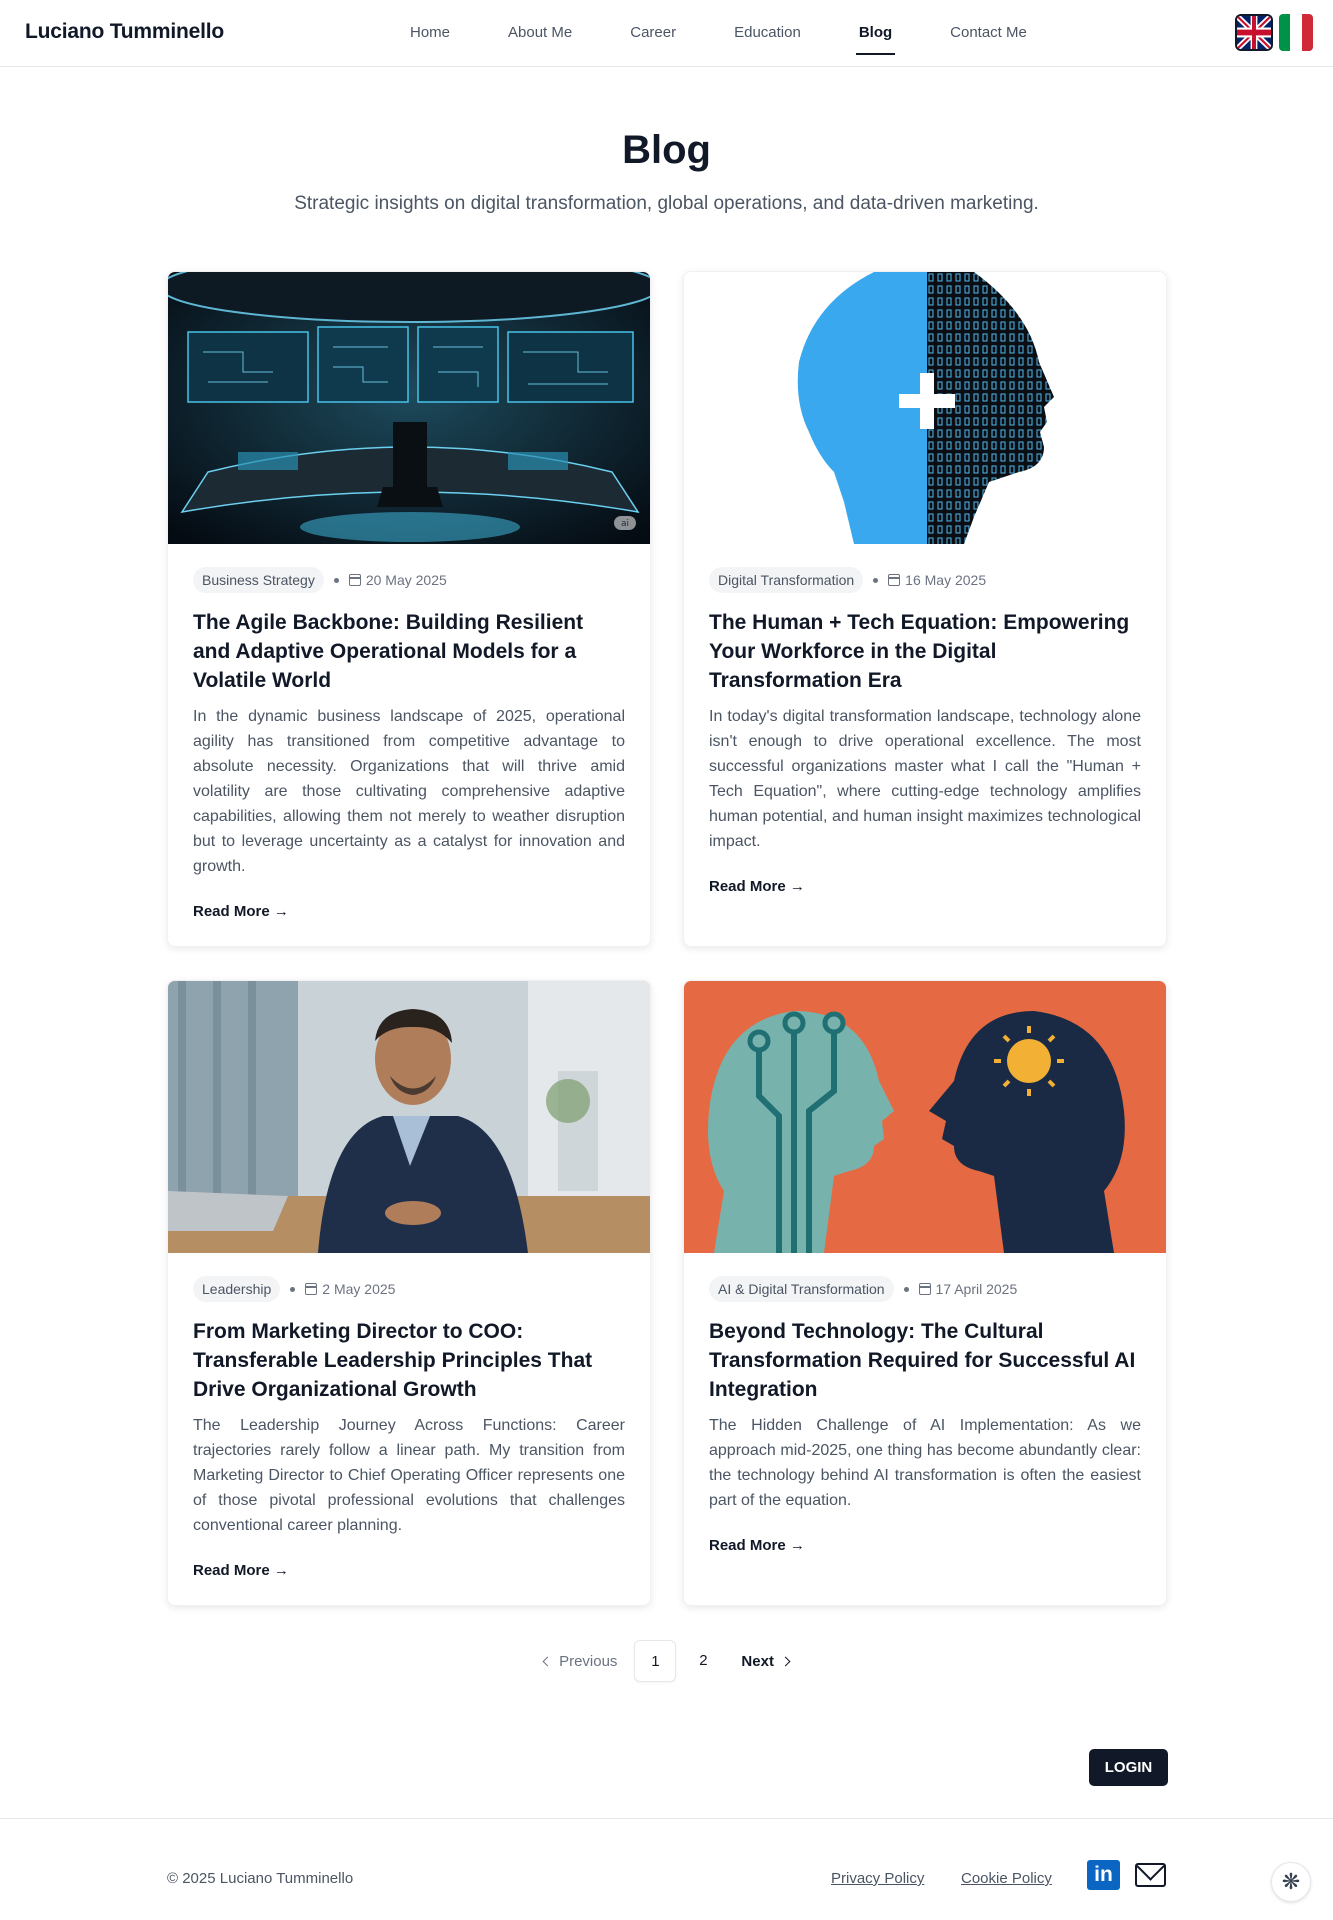 This screenshot has width=1333, height=1920. I want to click on post-date: 20 May 2025, so click(406, 580).